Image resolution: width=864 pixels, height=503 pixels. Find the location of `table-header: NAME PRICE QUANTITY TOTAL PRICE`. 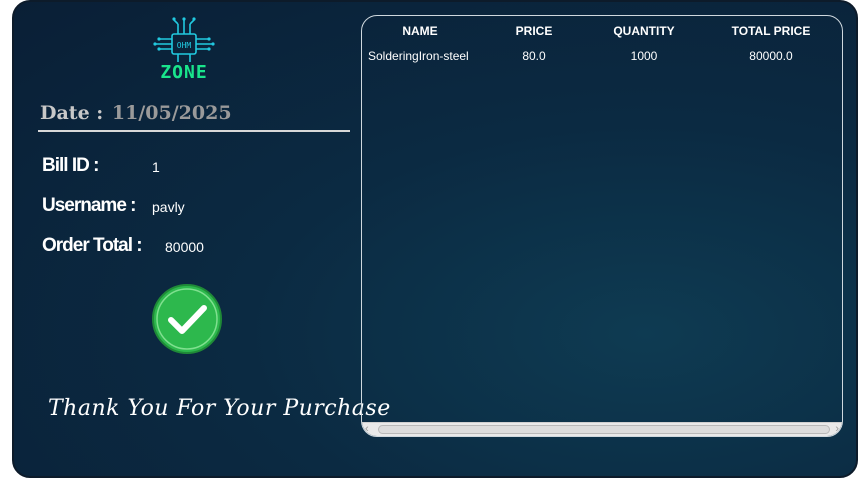

table-header: NAME PRICE QUANTITY TOTAL PRICE is located at coordinates (602, 33).